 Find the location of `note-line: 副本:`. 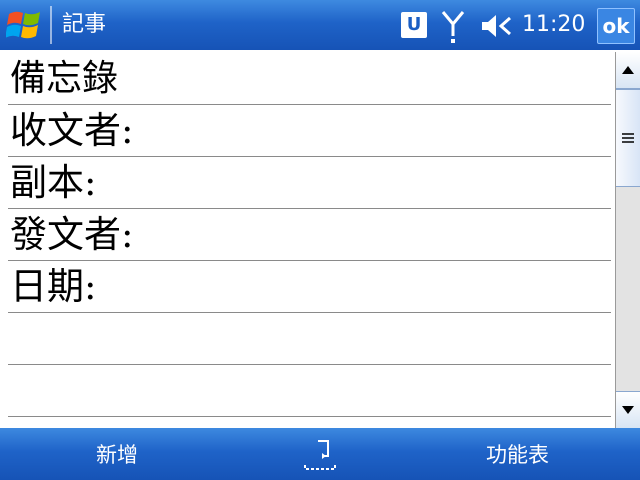

note-line: 副本: is located at coordinates (309, 182).